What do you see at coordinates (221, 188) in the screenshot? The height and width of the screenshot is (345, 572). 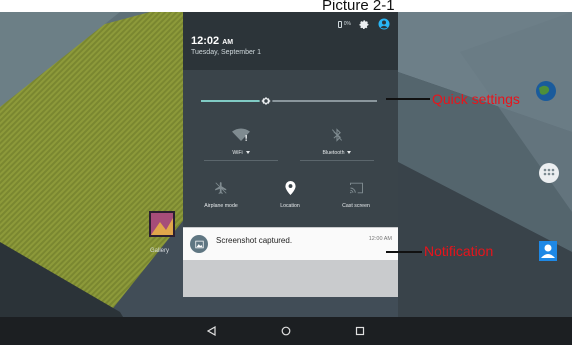 I see `airplane-icon` at bounding box center [221, 188].